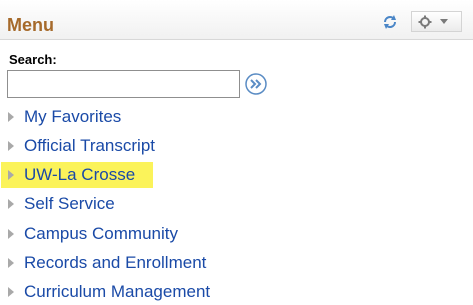  I want to click on menu-item-label: My Favorites, so click(73, 116).